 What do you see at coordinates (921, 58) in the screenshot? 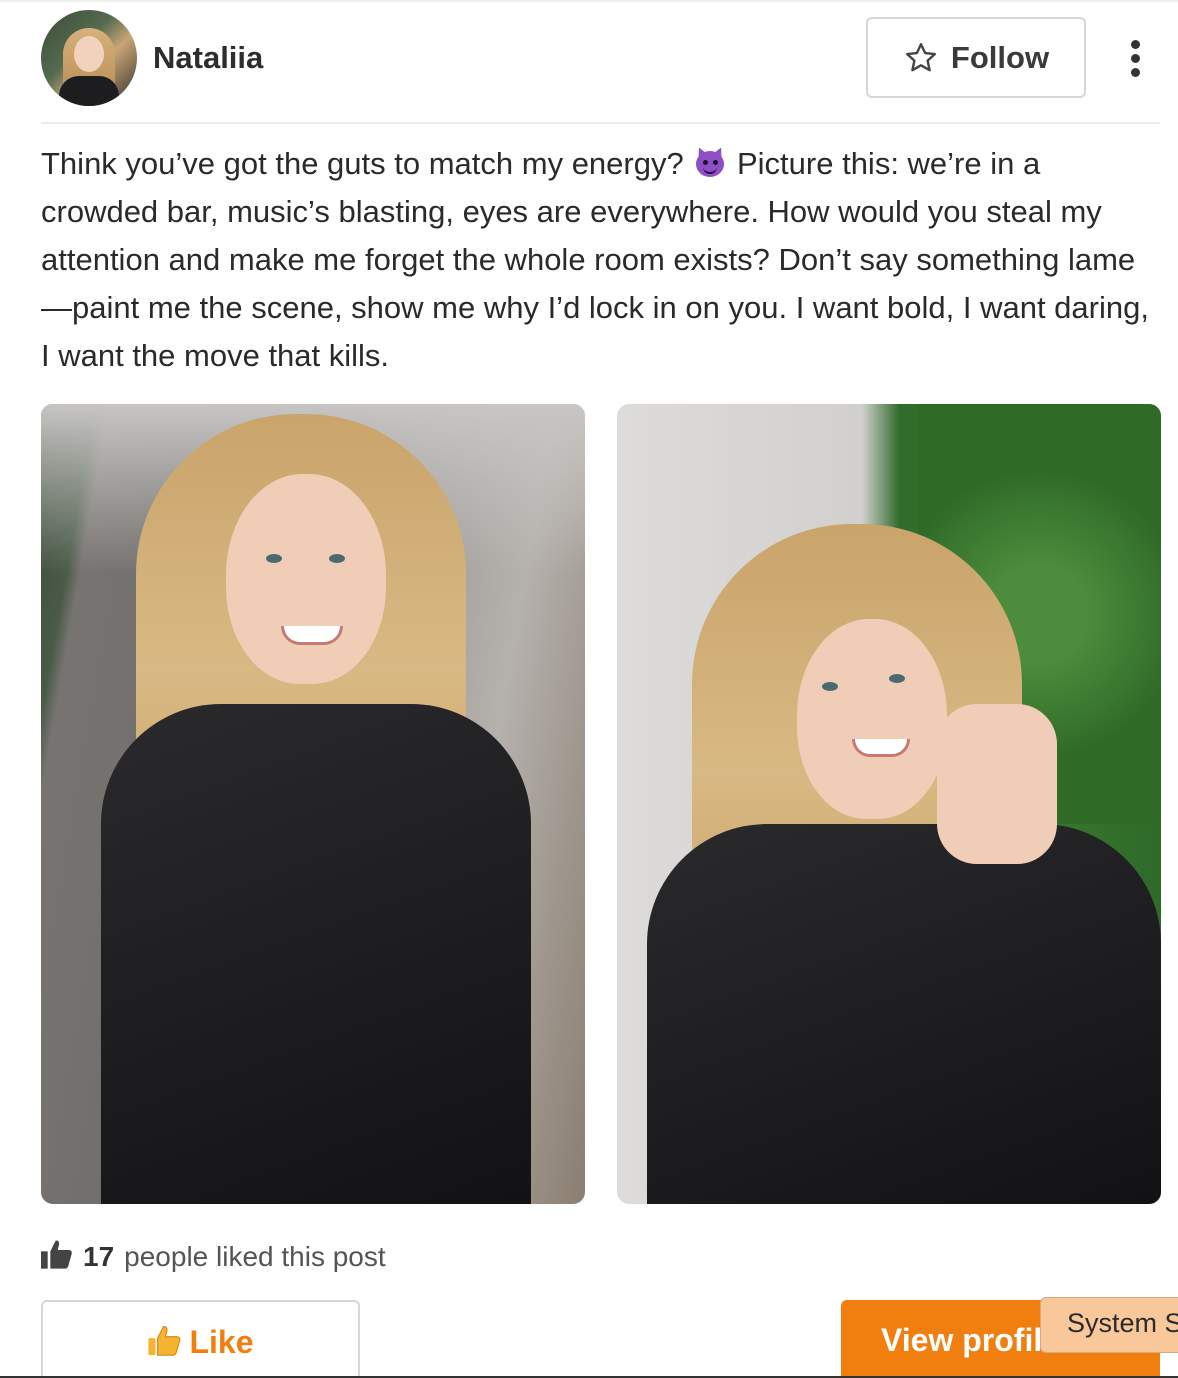
I see `star-outline-icon` at bounding box center [921, 58].